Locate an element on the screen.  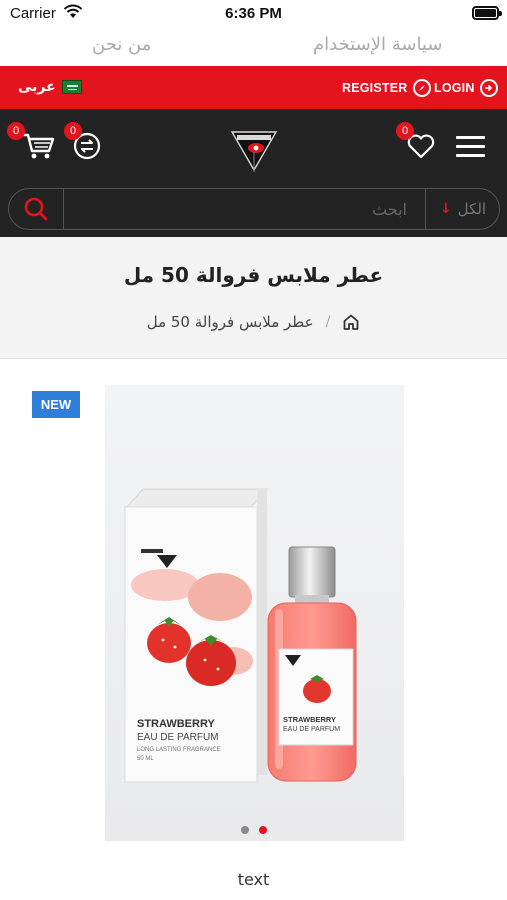
breadcrumb: عطر ملابس فروالة 50 مل / is located at coordinates (253, 322).